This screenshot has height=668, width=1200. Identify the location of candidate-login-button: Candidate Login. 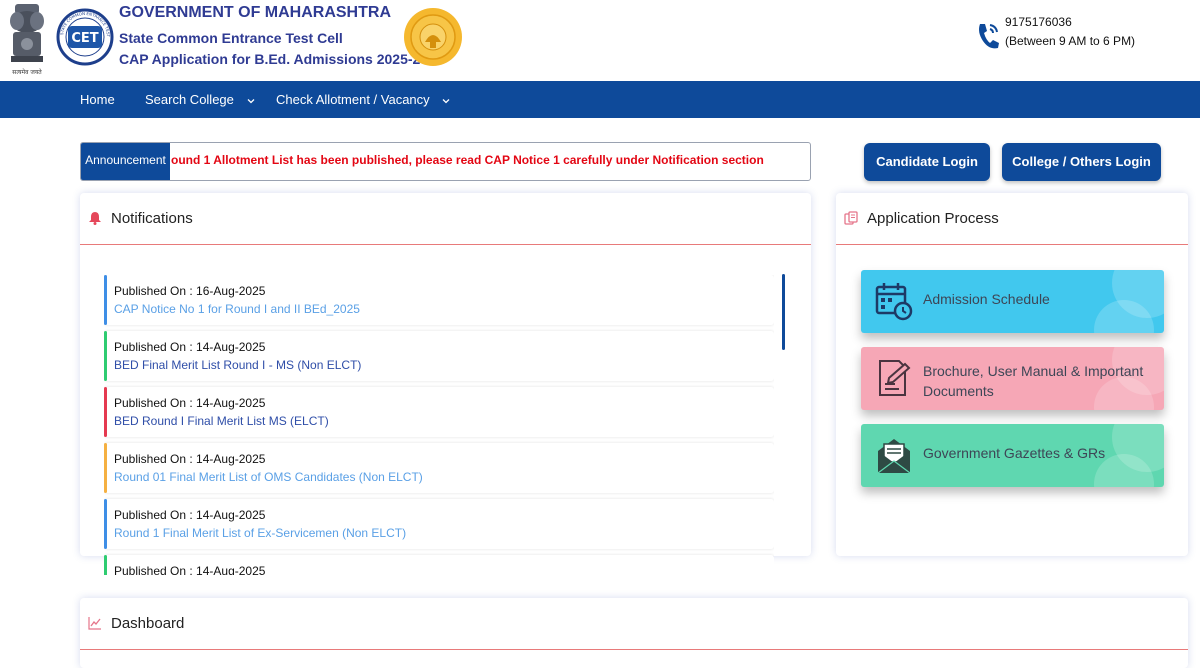
(927, 162).